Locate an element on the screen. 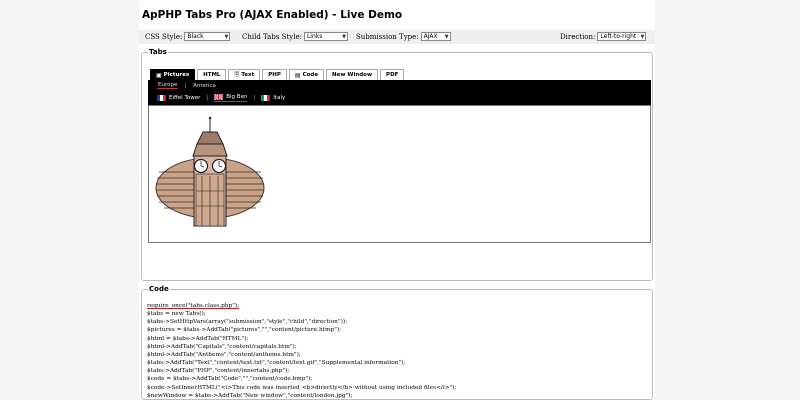 The image size is (800, 400). child-tabs-style-setting: Child Tabs Style: Links ▼ is located at coordinates (295, 36).